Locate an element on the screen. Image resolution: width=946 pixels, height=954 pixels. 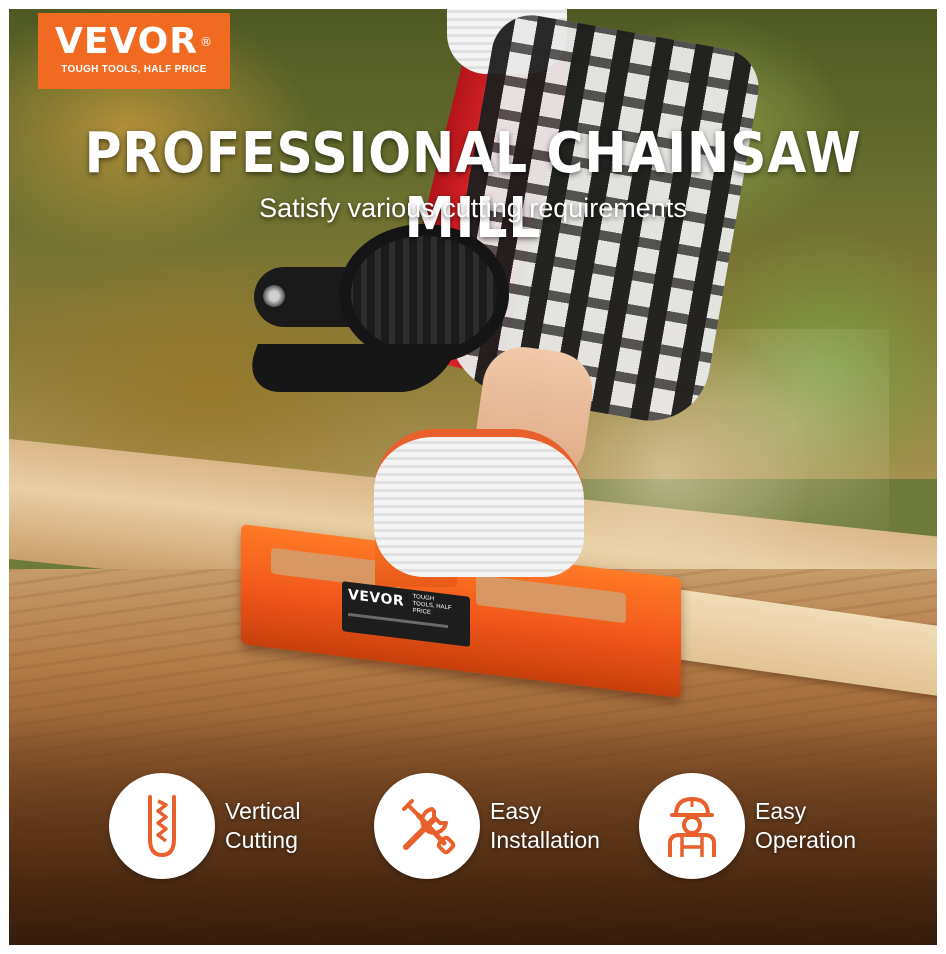
feature-label: Easy Installation is located at coordinates (545, 826).